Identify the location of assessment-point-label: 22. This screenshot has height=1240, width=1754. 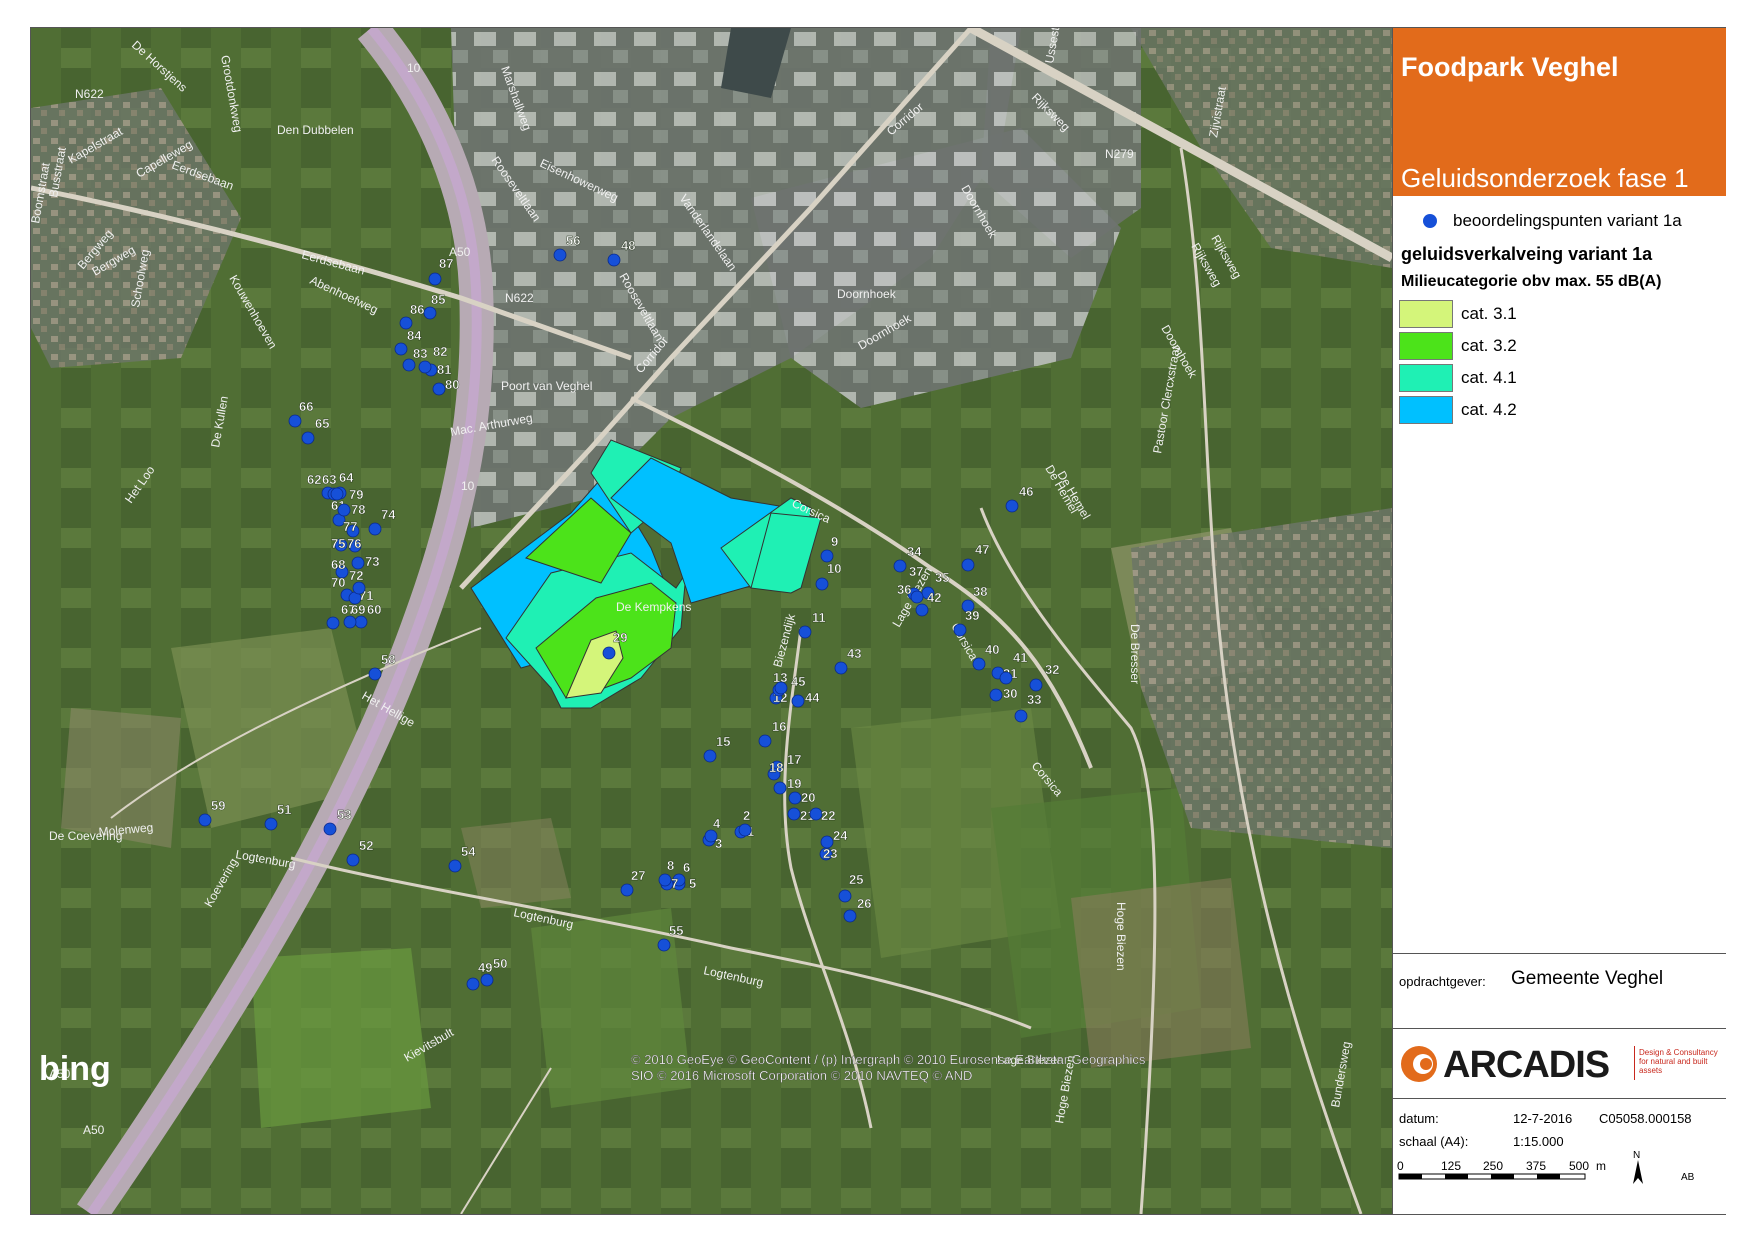
(828, 815).